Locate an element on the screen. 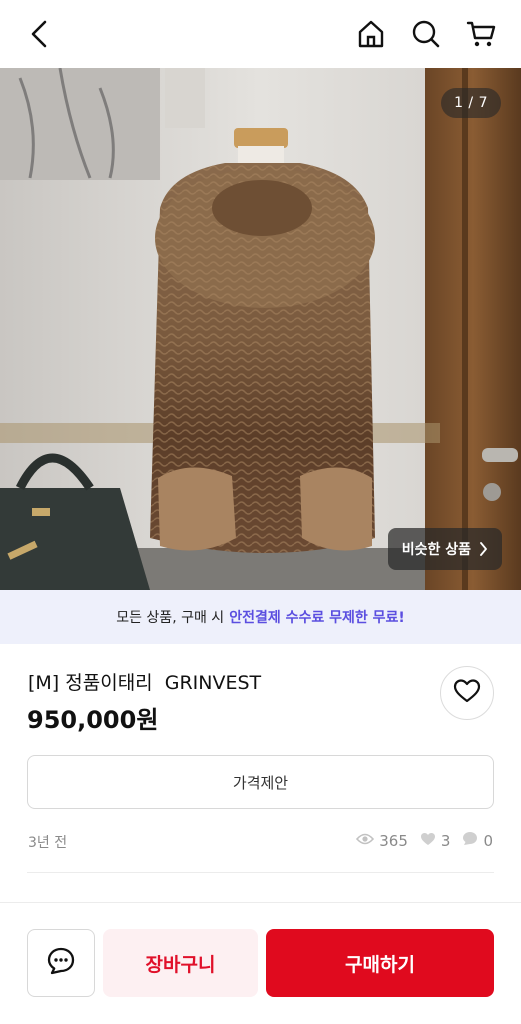 The image size is (521, 1024). search-icon is located at coordinates (426, 34).